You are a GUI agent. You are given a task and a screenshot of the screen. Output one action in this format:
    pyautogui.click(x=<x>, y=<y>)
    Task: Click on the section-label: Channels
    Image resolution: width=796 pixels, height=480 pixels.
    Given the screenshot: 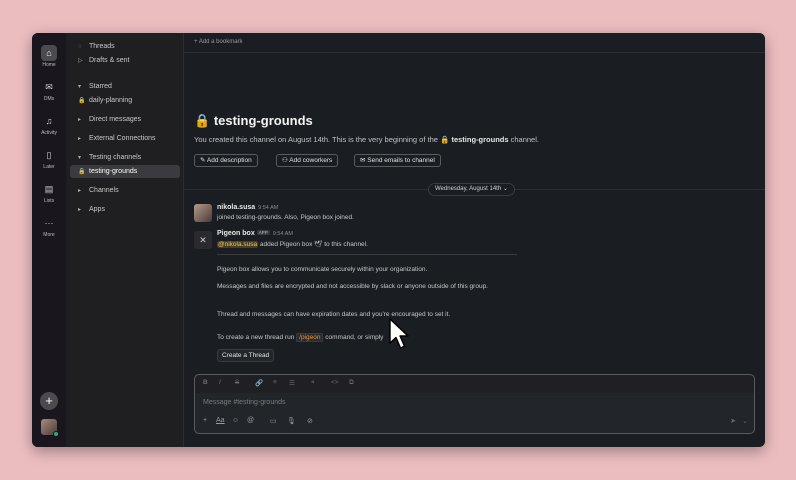 What is the action you would take?
    pyautogui.click(x=104, y=190)
    